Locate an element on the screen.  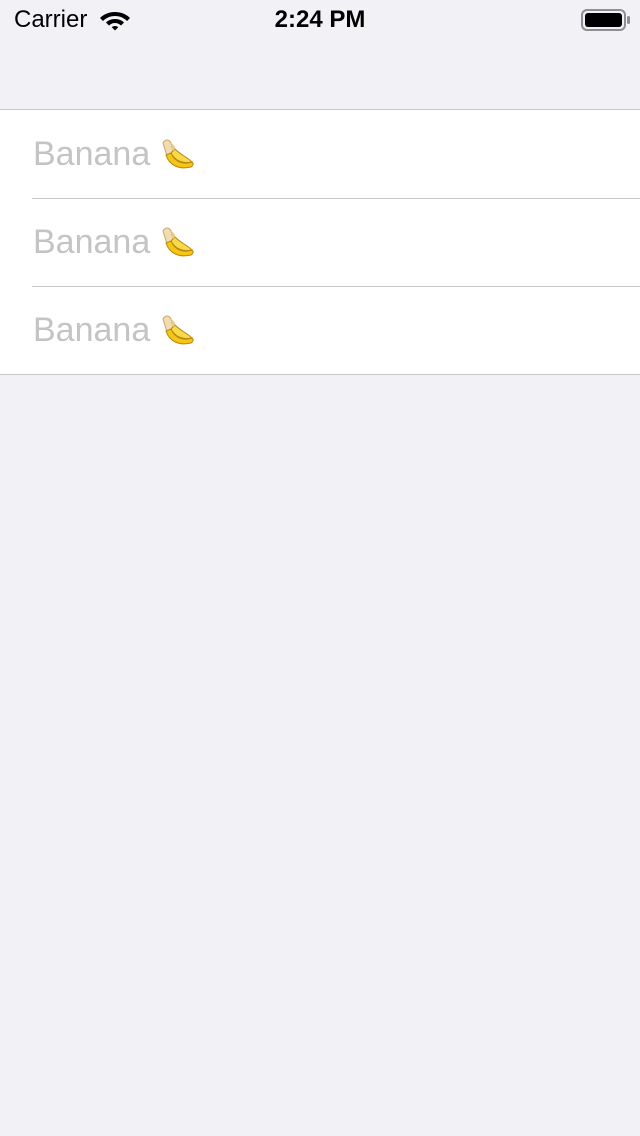
status-time: 2:24 PM is located at coordinates (320, 19).